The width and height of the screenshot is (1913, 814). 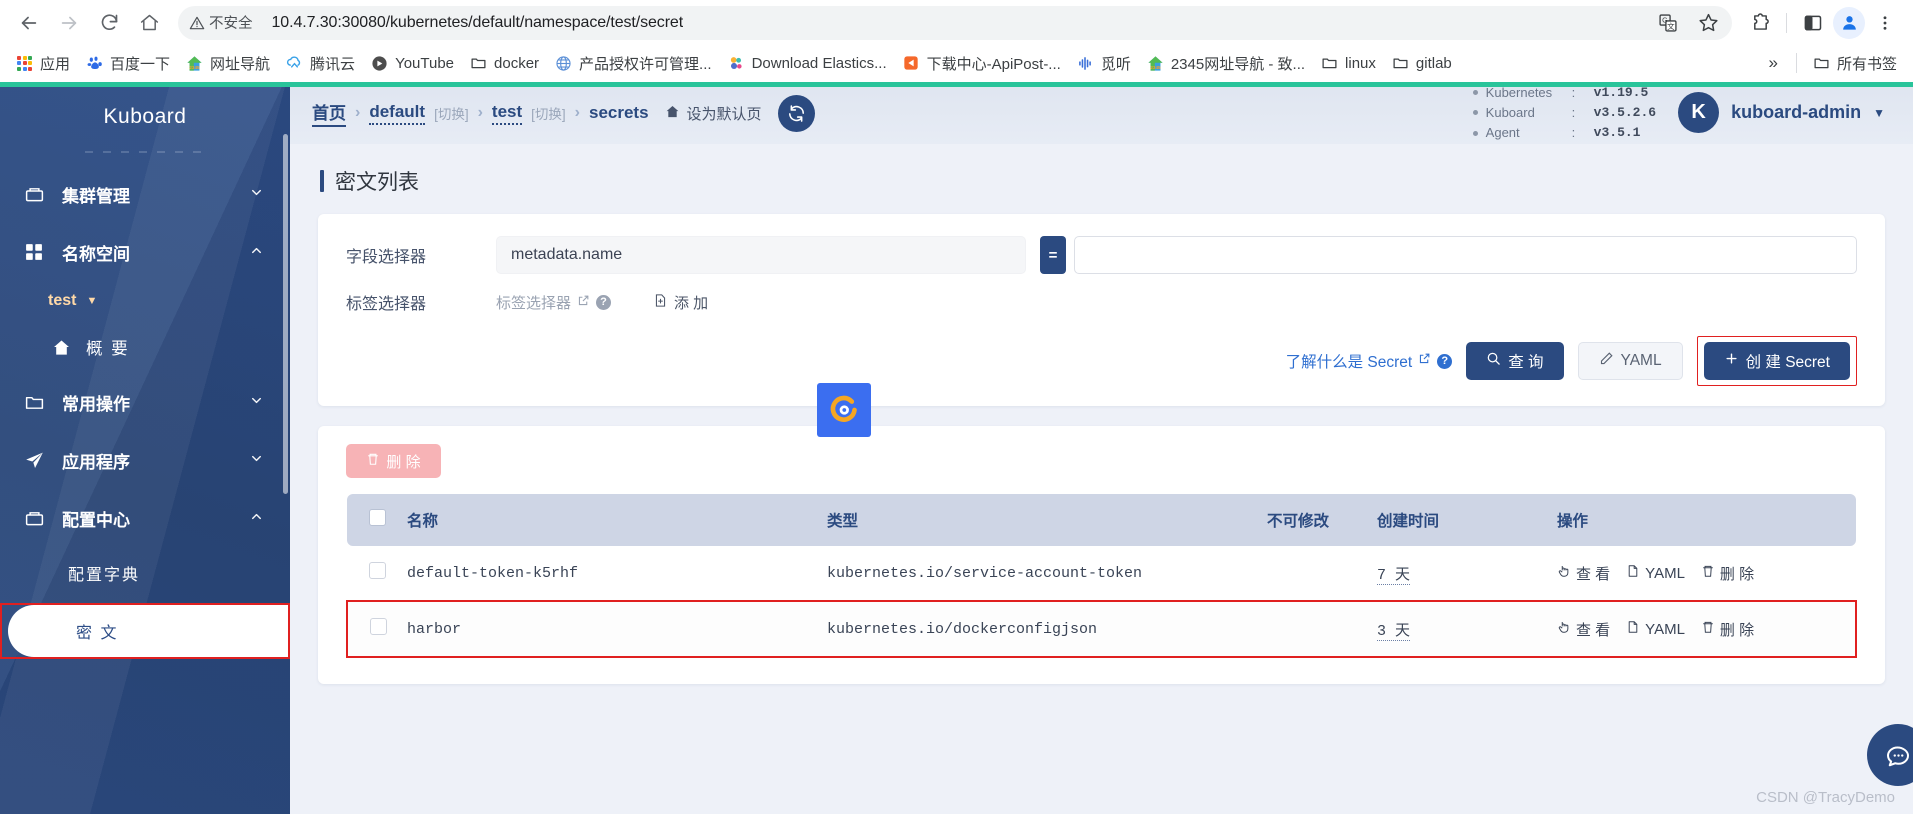 What do you see at coordinates (145, 518) in the screenshot?
I see `sidebar-item-config-center: 配置中心` at bounding box center [145, 518].